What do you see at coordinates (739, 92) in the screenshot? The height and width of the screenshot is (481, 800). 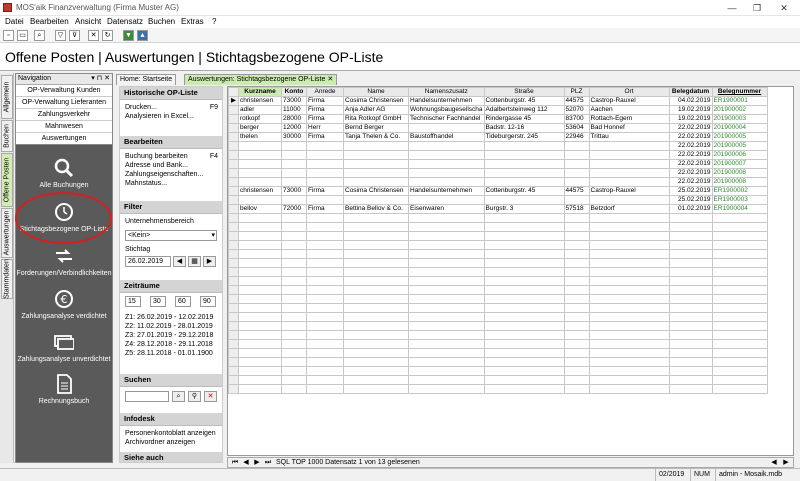 I see `col-belegnummer: Belegnummer` at bounding box center [739, 92].